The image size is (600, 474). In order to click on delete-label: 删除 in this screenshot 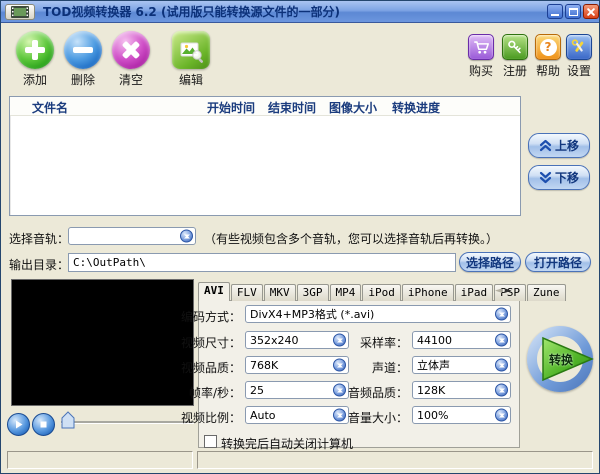, I will do `click(82, 80)`.